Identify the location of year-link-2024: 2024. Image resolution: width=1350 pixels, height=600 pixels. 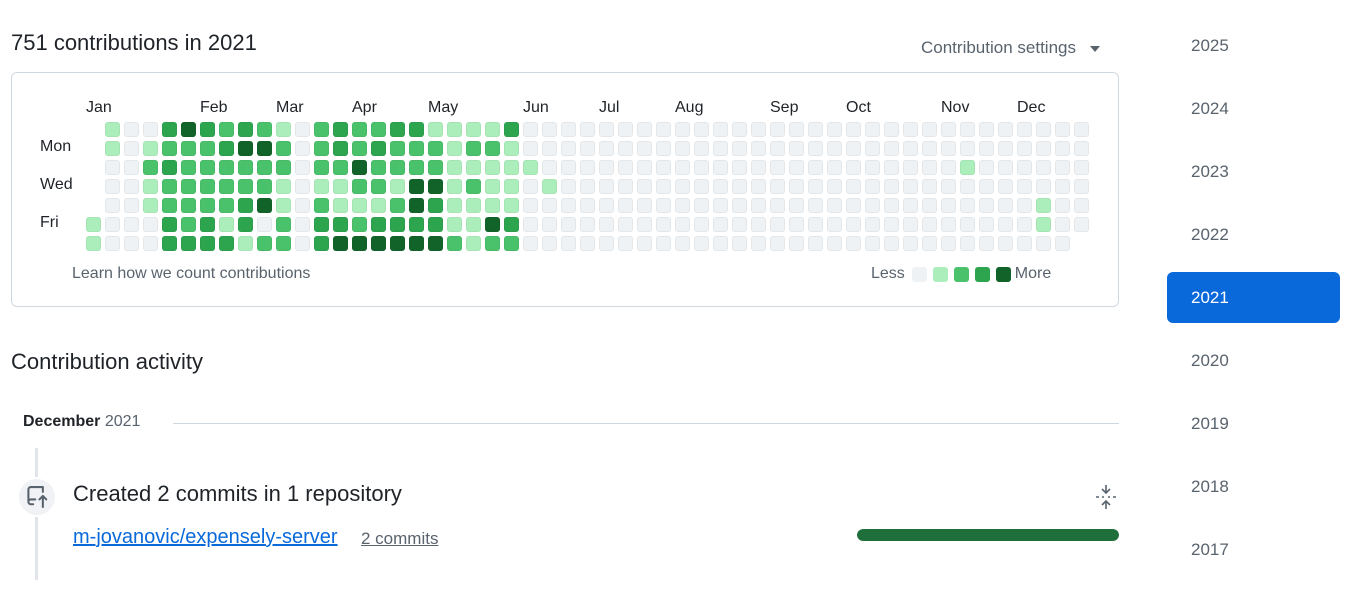
(1253, 108).